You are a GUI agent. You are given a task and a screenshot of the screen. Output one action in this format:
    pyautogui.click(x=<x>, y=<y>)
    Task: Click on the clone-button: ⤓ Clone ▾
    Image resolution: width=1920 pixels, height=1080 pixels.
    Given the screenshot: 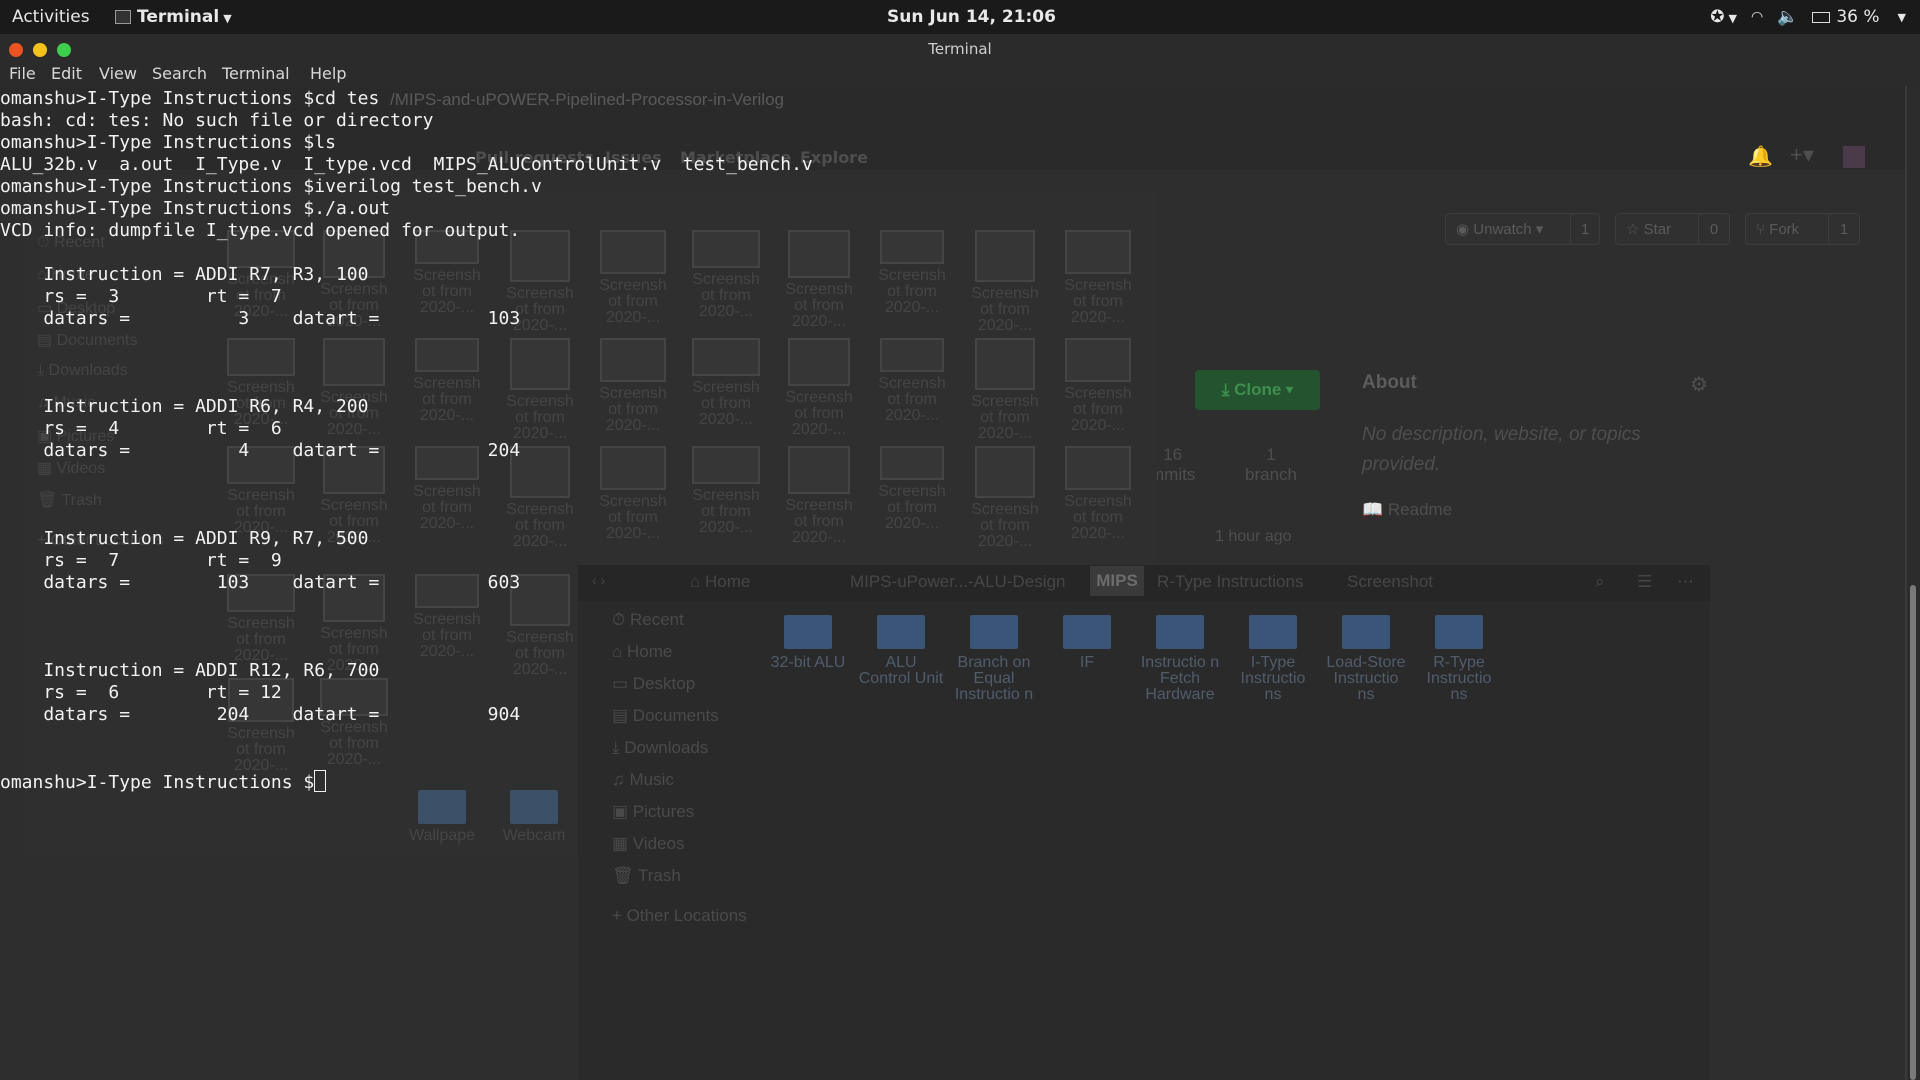 What is the action you would take?
    pyautogui.click(x=1257, y=390)
    